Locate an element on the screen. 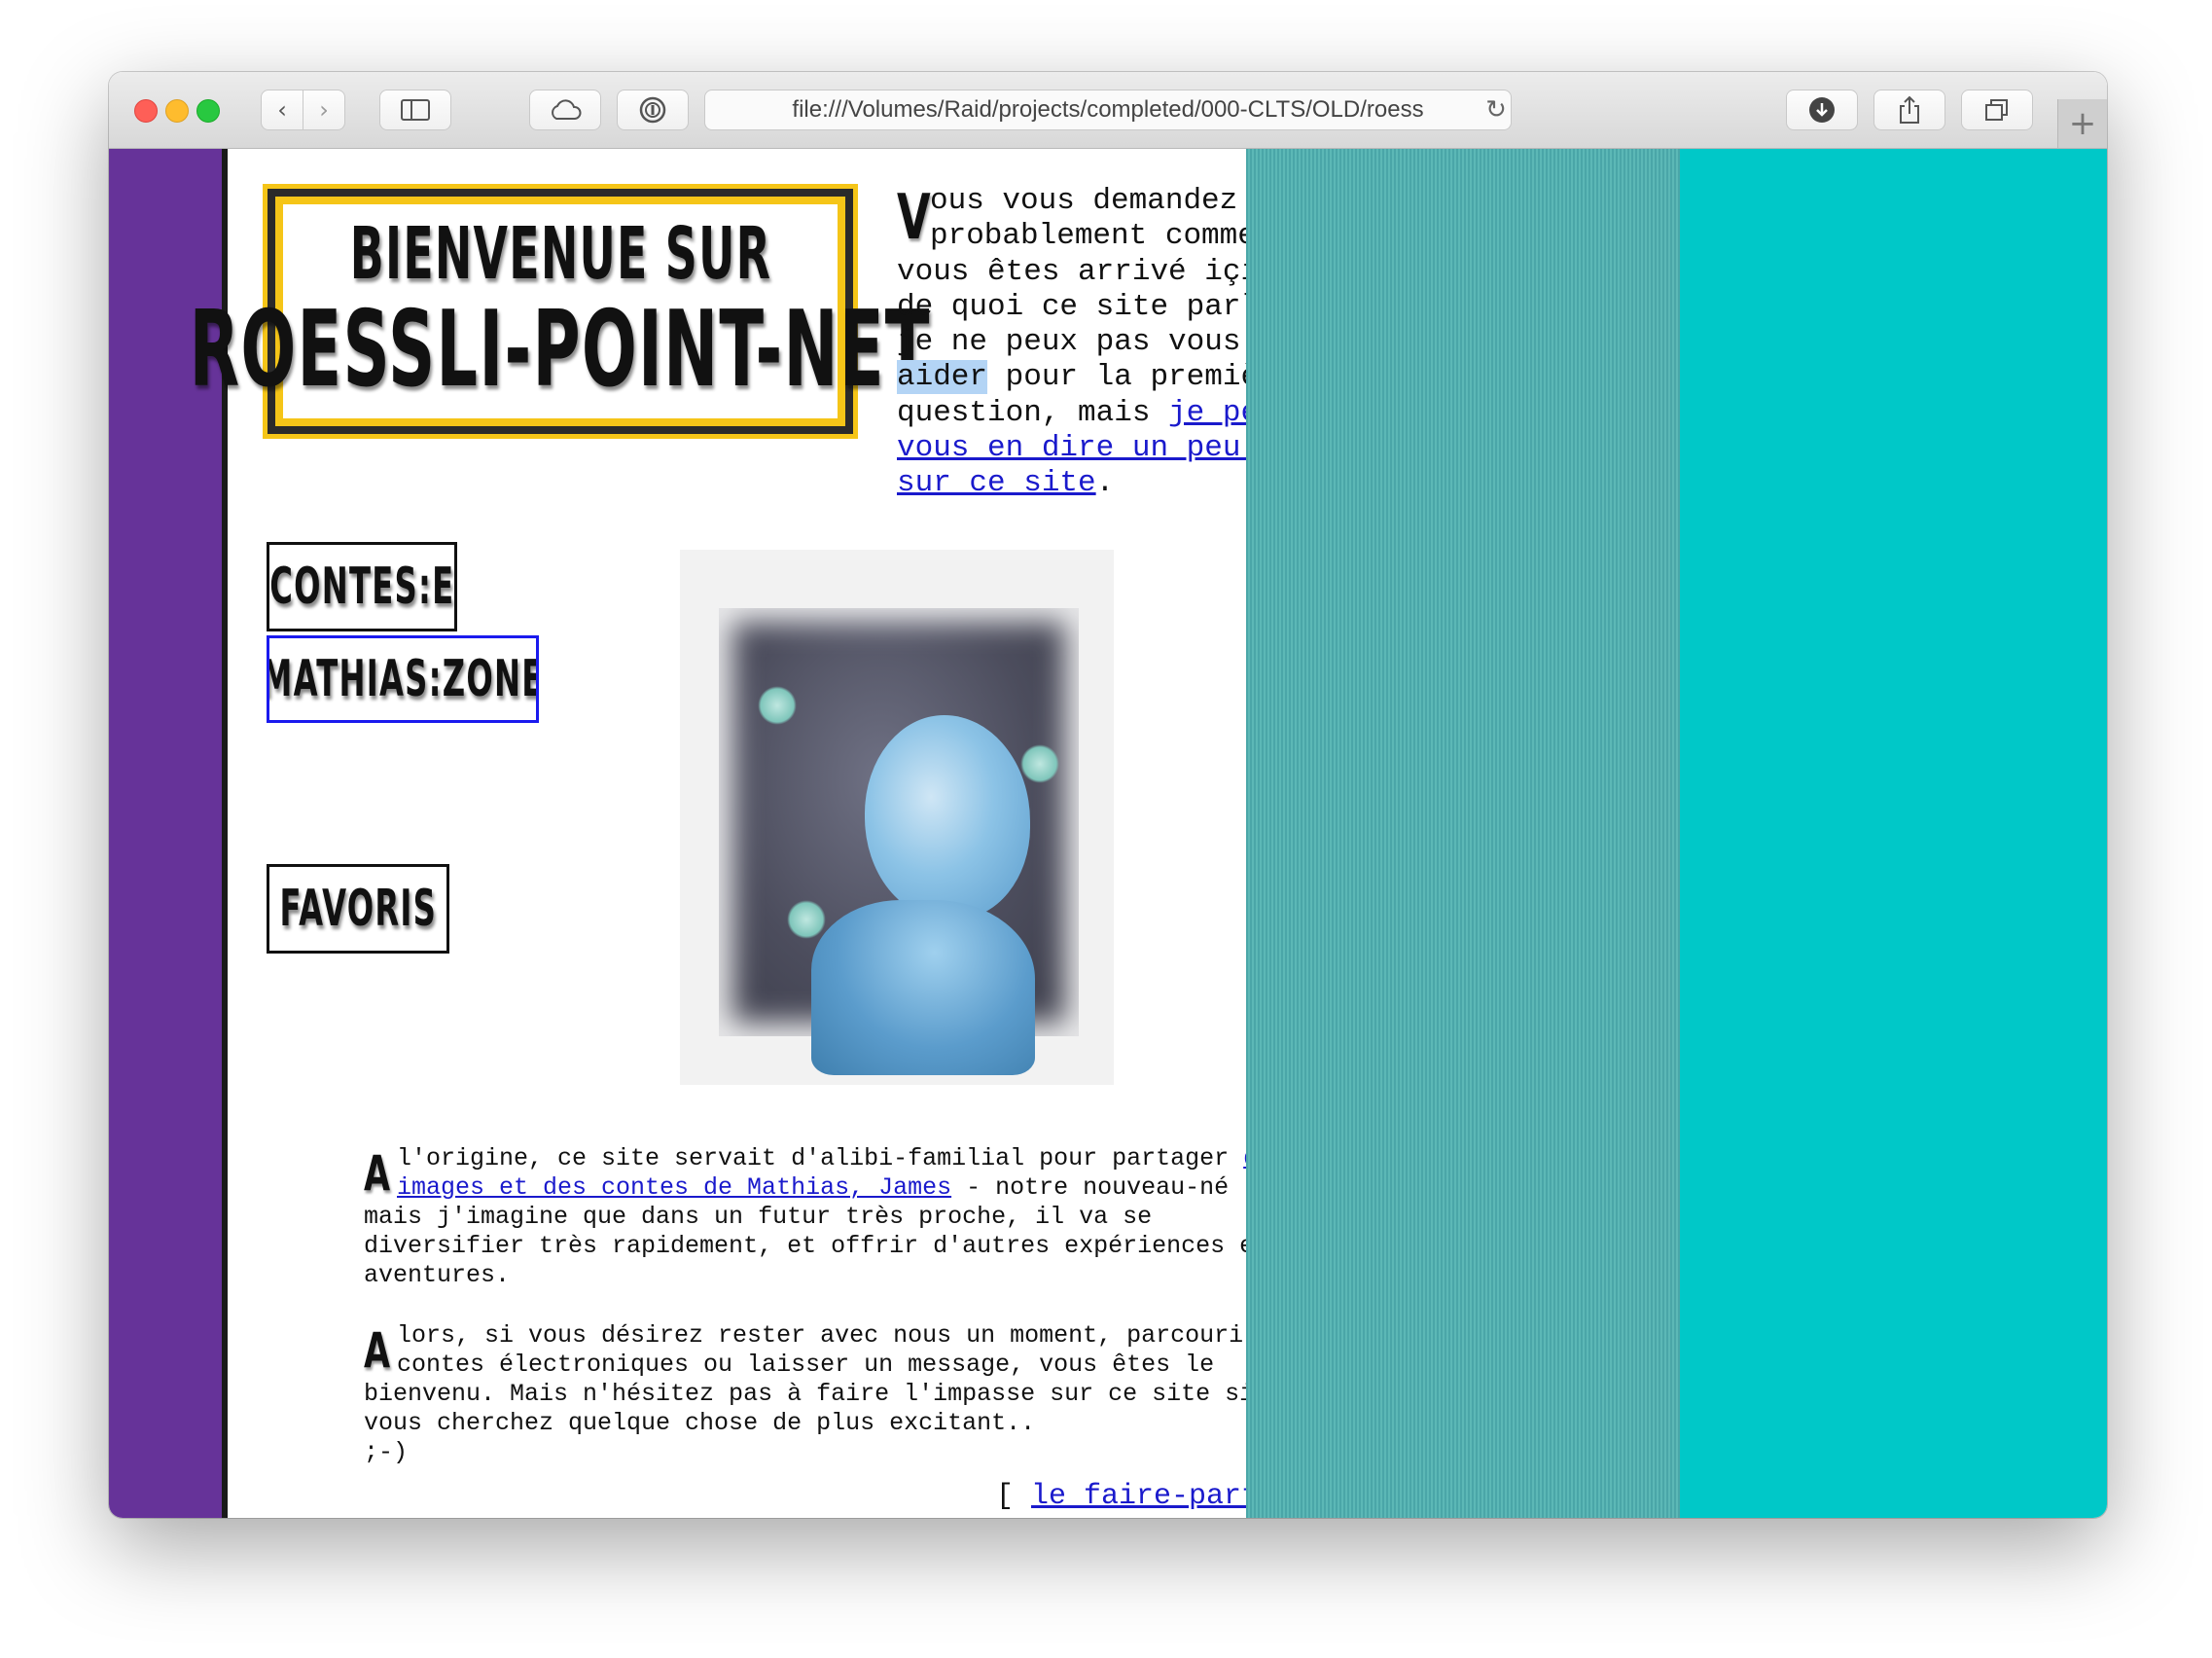 The width and height of the screenshot is (2212, 1658). bracket-open: [ is located at coordinates (1014, 1496).